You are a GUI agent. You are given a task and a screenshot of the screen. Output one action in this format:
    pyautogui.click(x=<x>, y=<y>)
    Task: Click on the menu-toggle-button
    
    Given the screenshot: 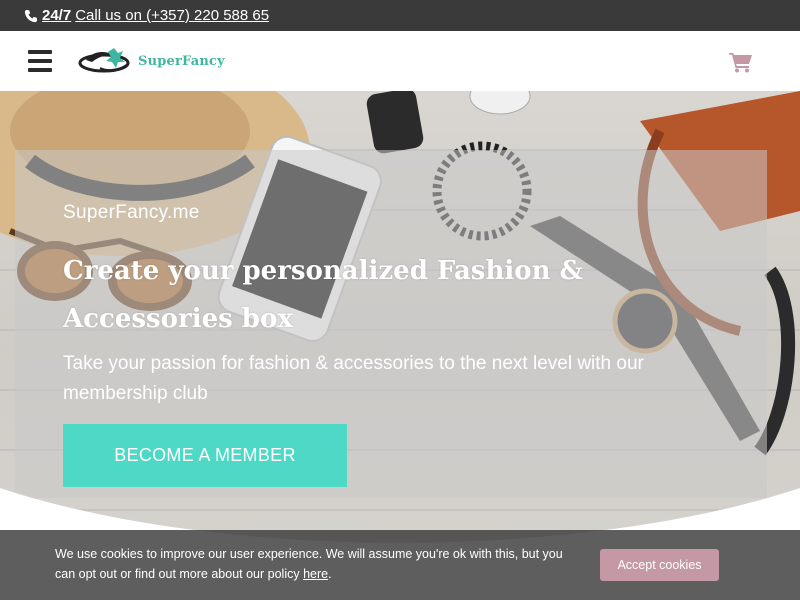 What is the action you would take?
    pyautogui.click(x=40, y=61)
    